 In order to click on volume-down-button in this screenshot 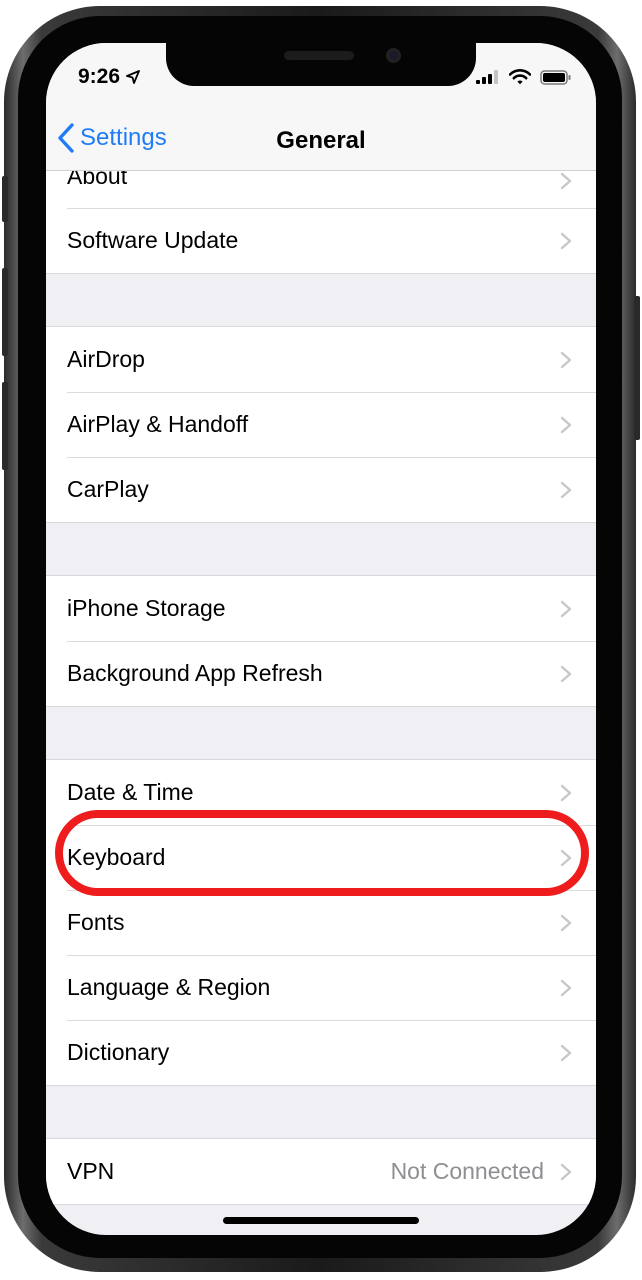, I will do `click(5, 426)`.